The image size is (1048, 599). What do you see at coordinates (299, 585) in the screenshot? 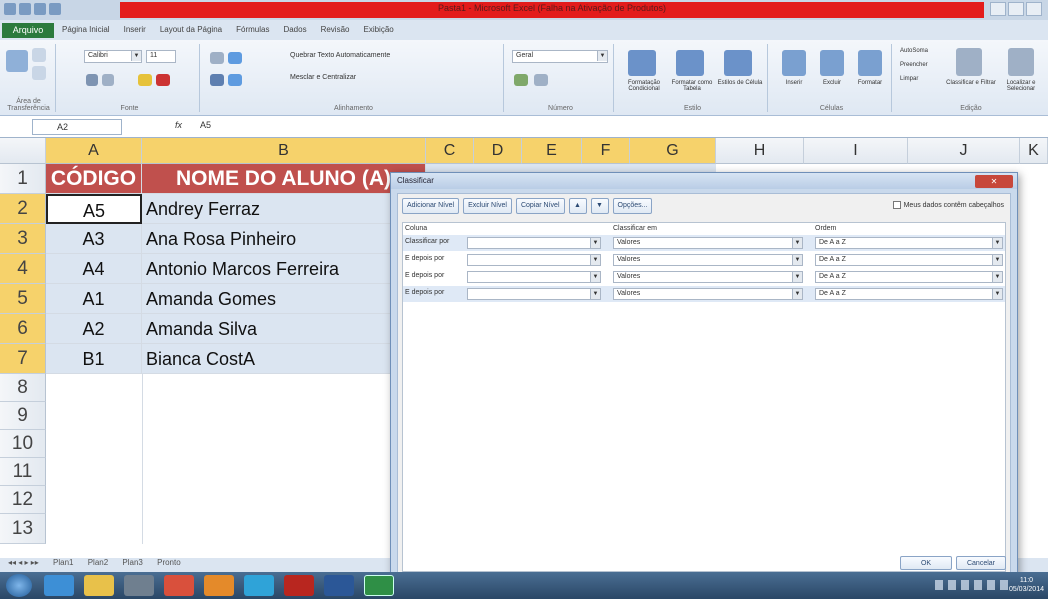
I see `acrobat-icon` at bounding box center [299, 585].